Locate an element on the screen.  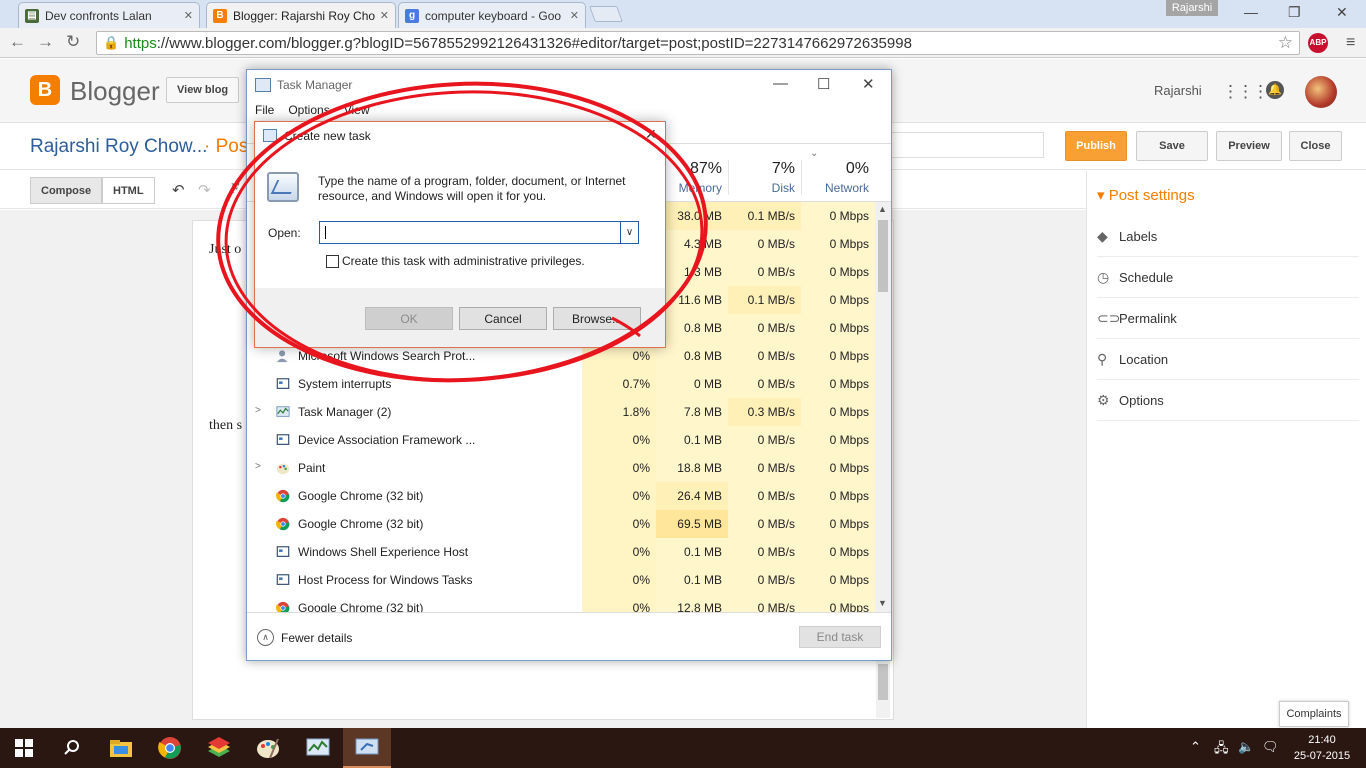
new-tab-button is located at coordinates (606, 14).